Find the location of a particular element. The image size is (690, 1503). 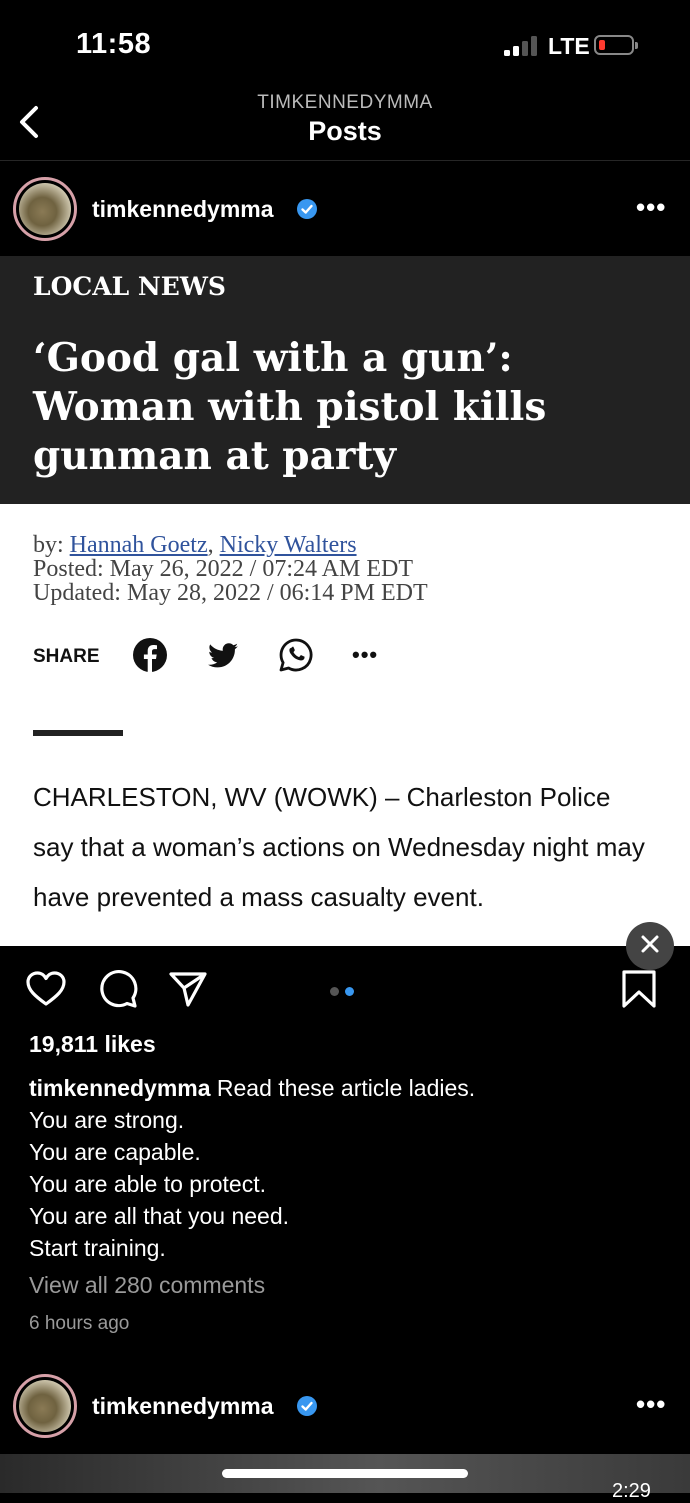

close-icon is located at coordinates (650, 946).